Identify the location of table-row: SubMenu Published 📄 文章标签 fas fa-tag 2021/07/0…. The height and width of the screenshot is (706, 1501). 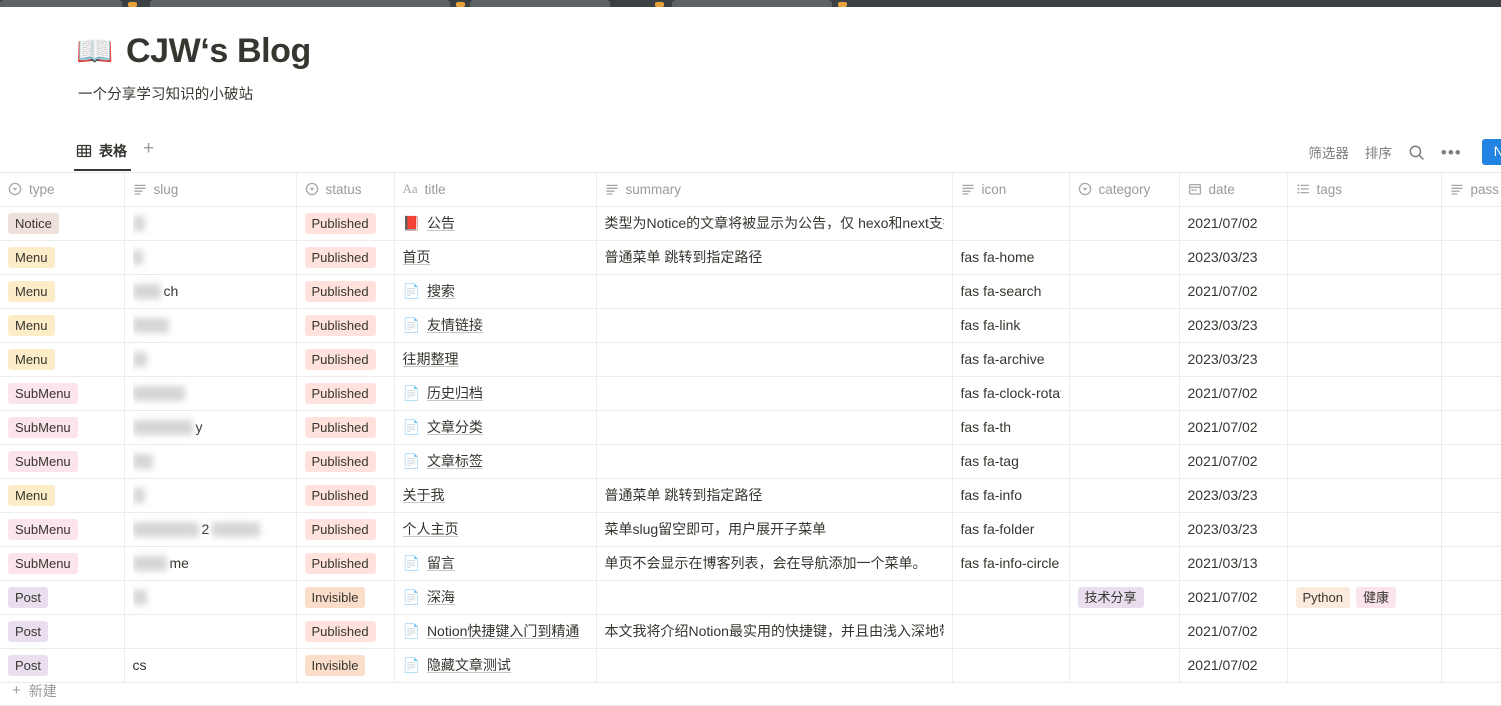
(750, 461).